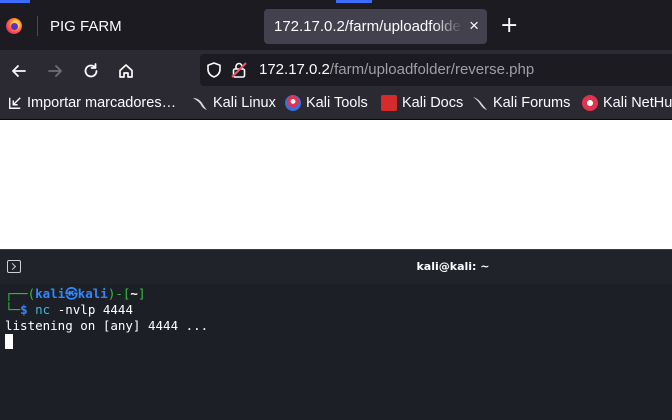 The width and height of the screenshot is (672, 420). I want to click on terminal-titlebar: kali@kali: ~, so click(336, 266).